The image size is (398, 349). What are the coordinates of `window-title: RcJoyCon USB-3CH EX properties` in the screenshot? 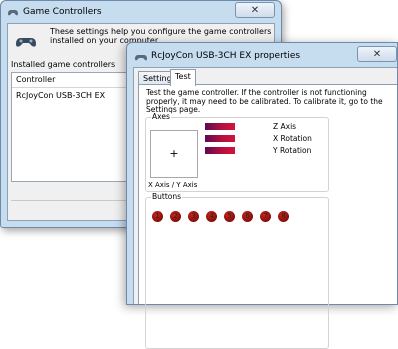 It's located at (226, 56).